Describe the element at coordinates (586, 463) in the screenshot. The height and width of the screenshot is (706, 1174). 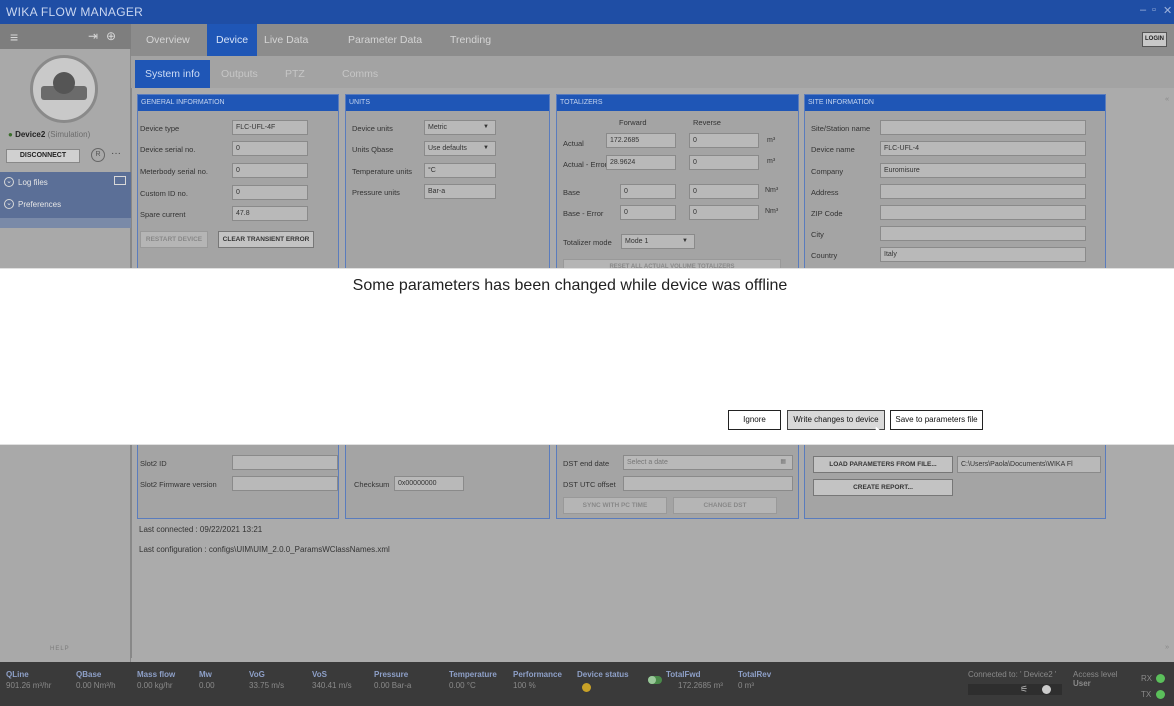
I see `dst-end-label: DST end date` at that location.